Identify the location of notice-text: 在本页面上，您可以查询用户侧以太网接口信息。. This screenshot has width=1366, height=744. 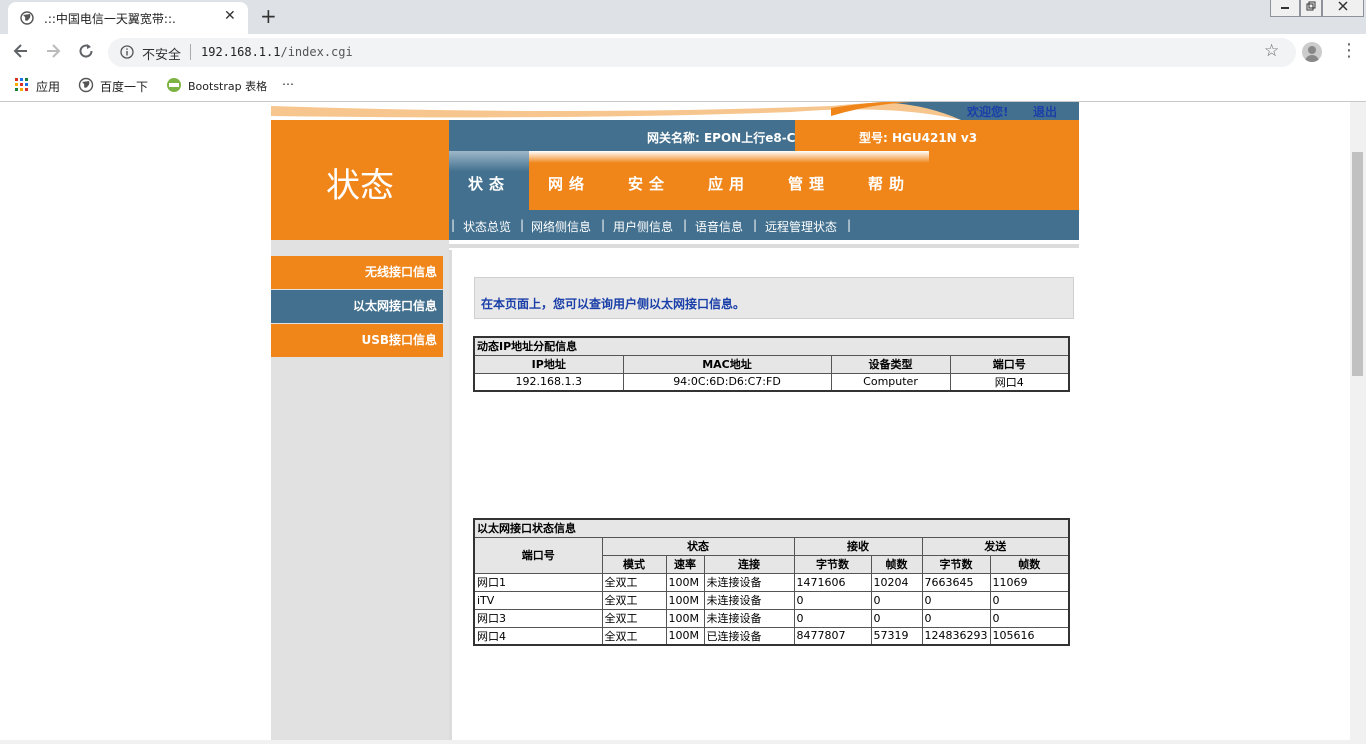
(613, 304).